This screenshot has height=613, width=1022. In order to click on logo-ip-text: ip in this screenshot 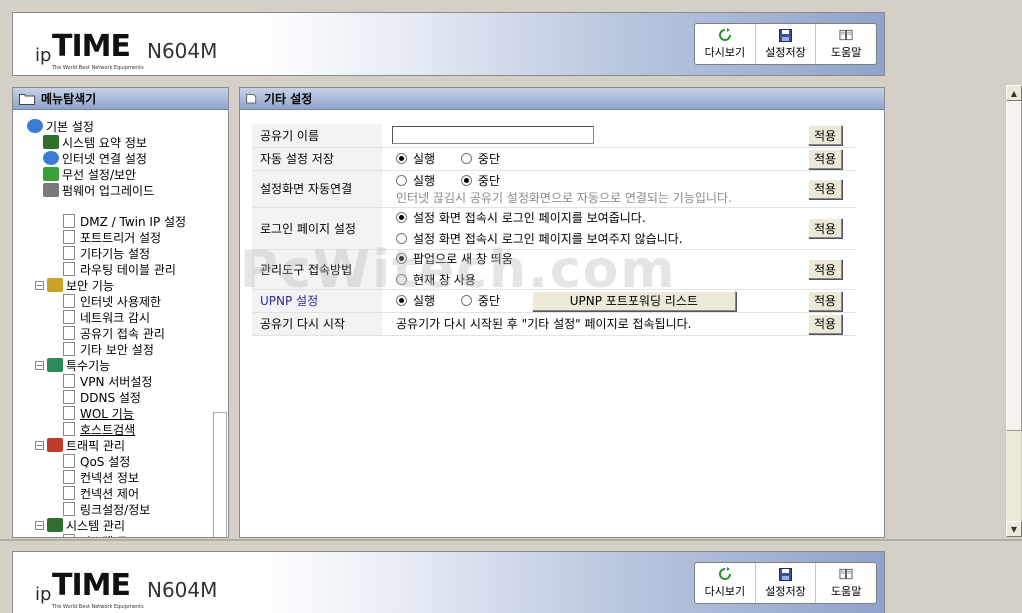, I will do `click(43, 55)`.